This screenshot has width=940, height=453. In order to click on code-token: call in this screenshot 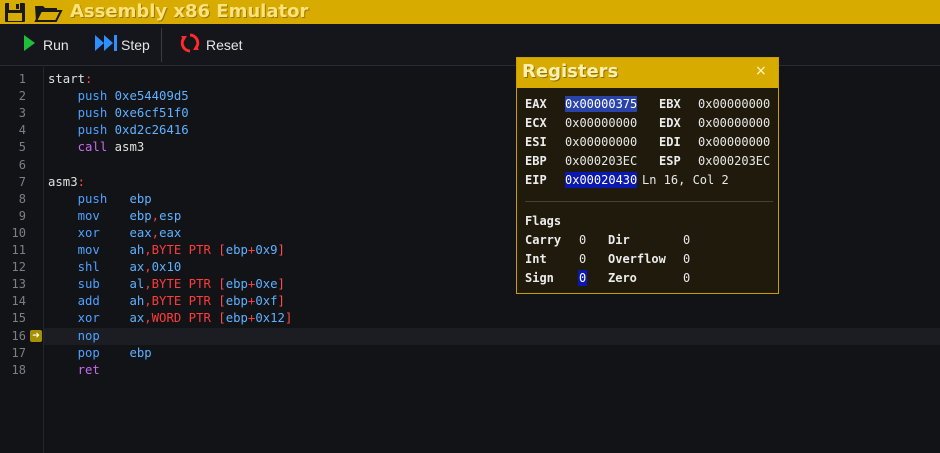, I will do `click(81, 147)`.